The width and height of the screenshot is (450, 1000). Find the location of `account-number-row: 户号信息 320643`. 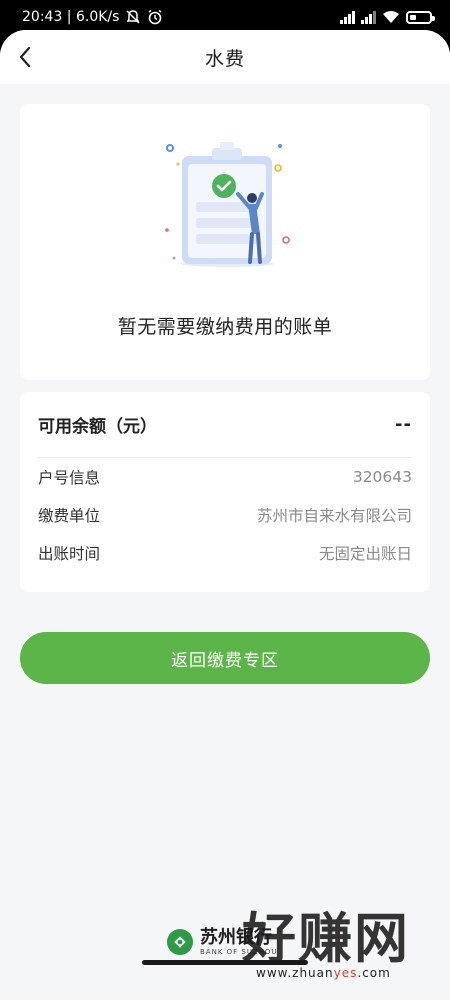

account-number-row: 户号信息 320643 is located at coordinates (225, 477).